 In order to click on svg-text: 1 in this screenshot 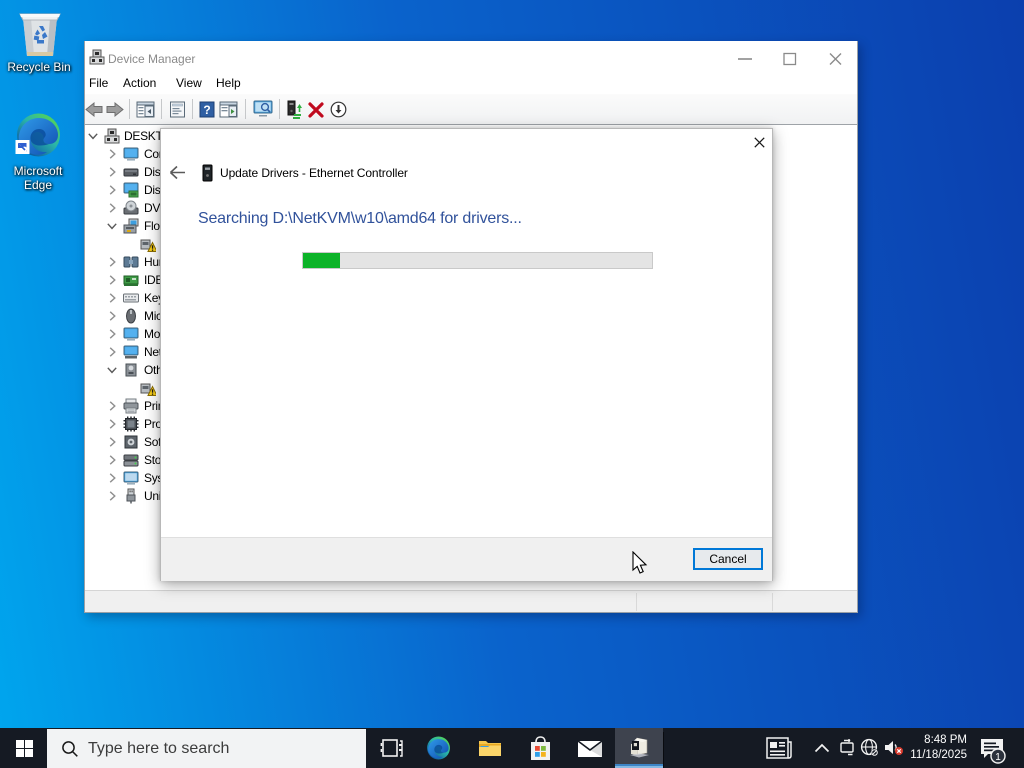, I will do `click(998, 757)`.